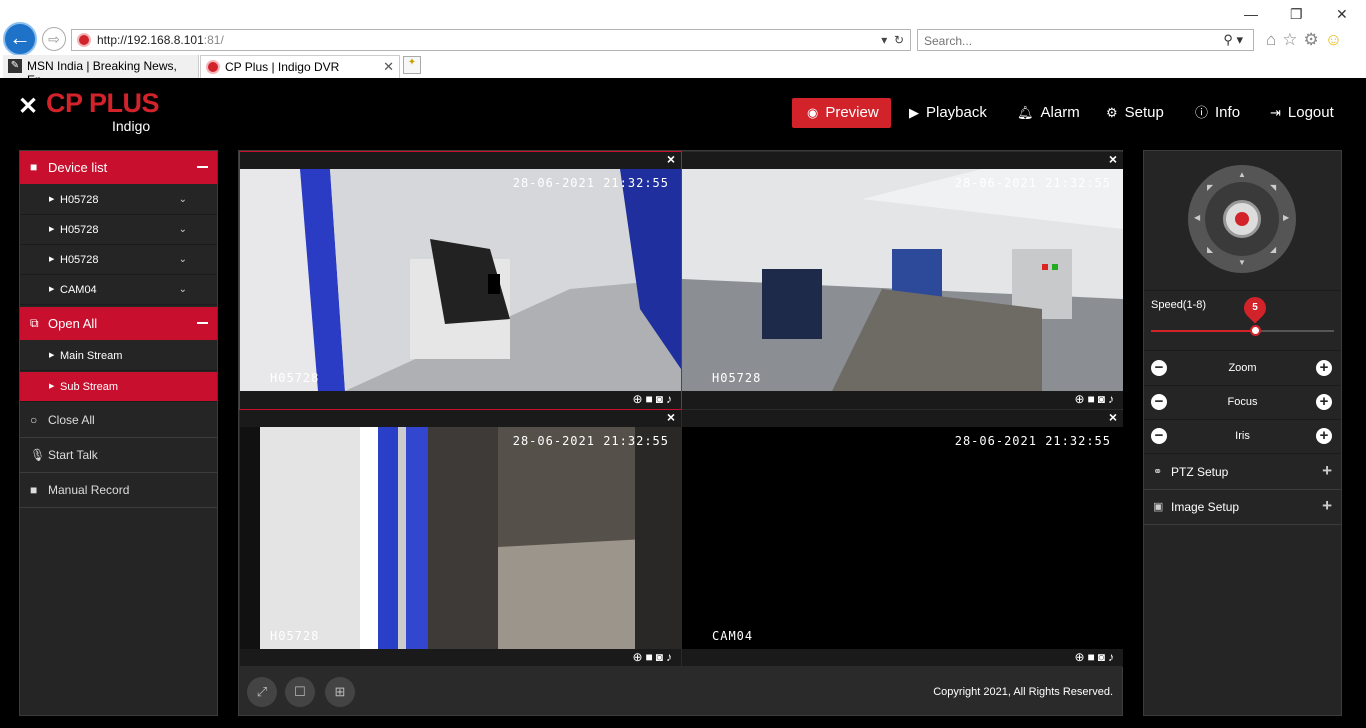  I want to click on single-view-button: ☐, so click(300, 692).